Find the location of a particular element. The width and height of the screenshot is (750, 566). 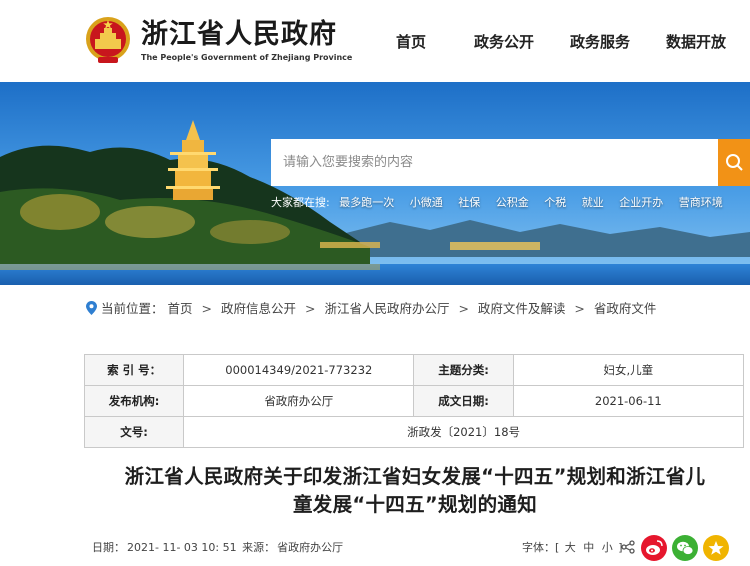

document-number-label: 文号: is located at coordinates (134, 432).